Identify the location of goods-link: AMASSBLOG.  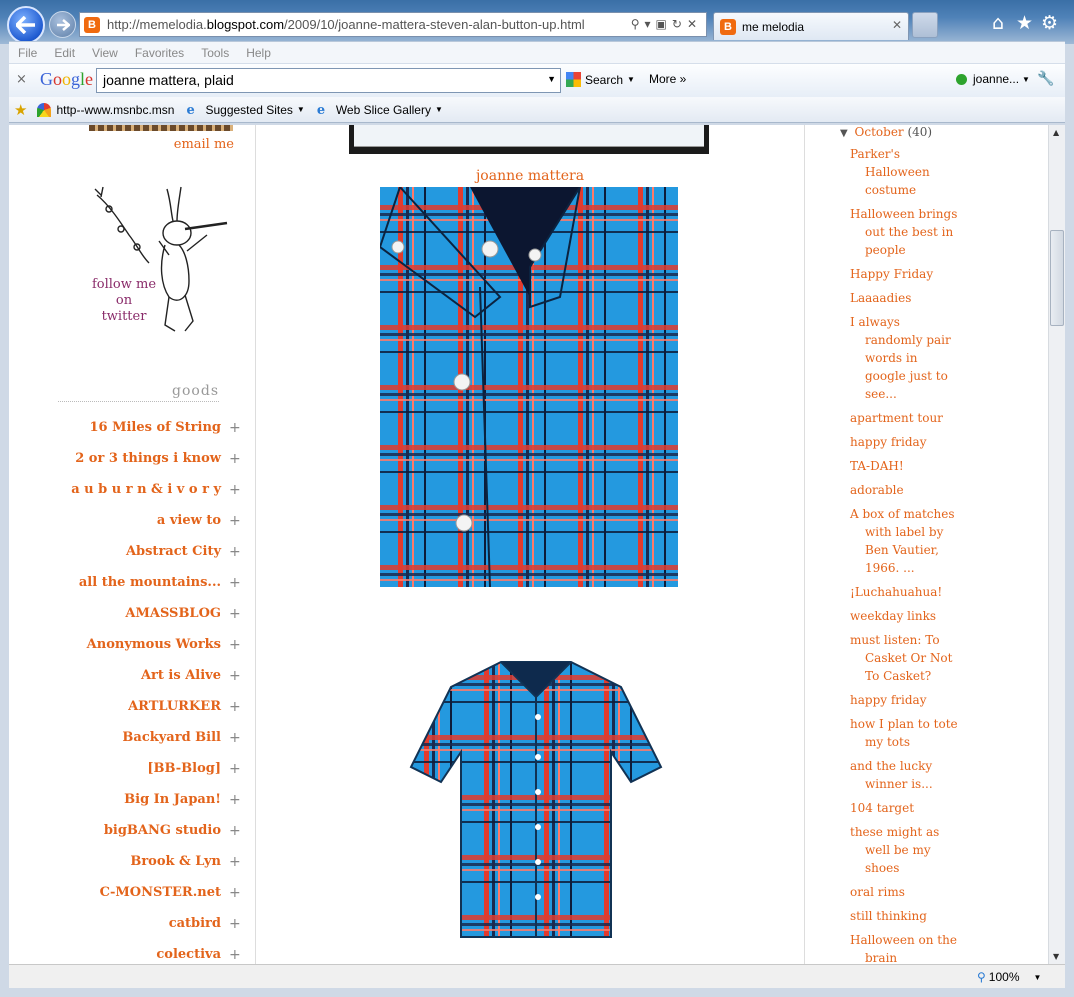
(173, 613).